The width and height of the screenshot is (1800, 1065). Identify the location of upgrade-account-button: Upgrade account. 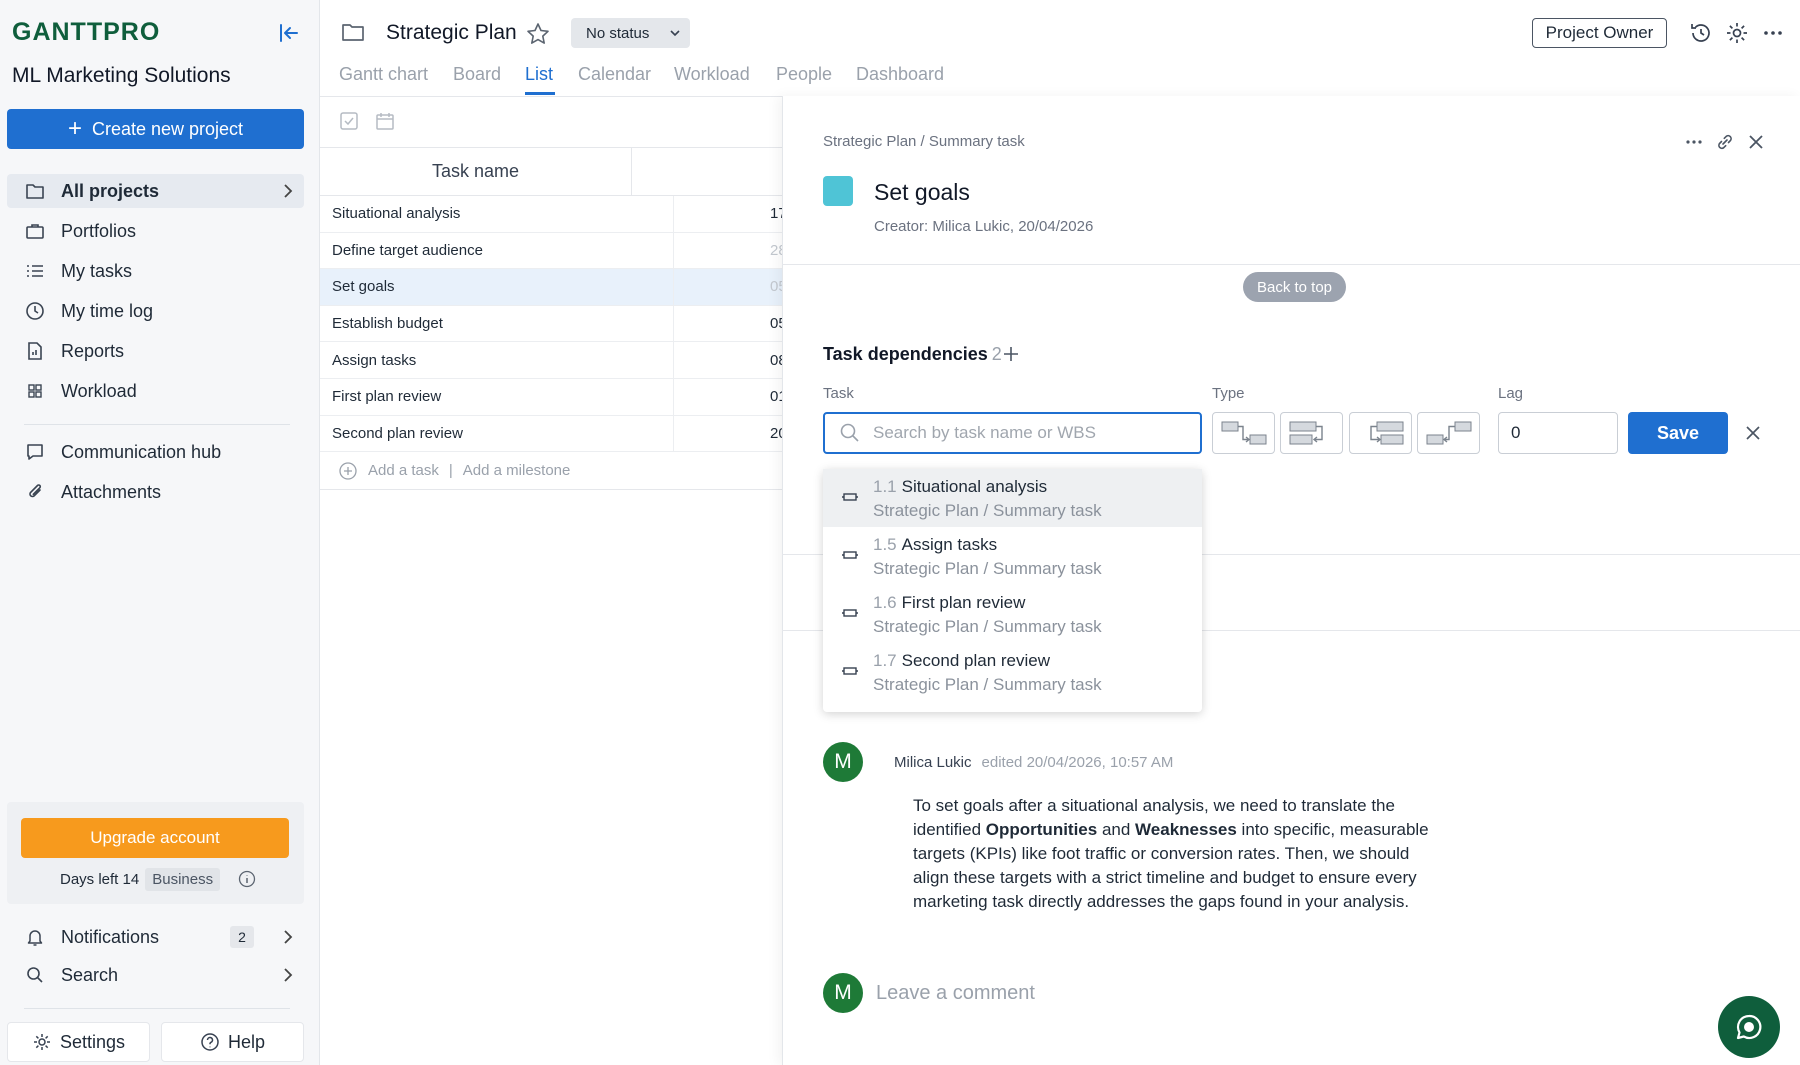
(155, 838).